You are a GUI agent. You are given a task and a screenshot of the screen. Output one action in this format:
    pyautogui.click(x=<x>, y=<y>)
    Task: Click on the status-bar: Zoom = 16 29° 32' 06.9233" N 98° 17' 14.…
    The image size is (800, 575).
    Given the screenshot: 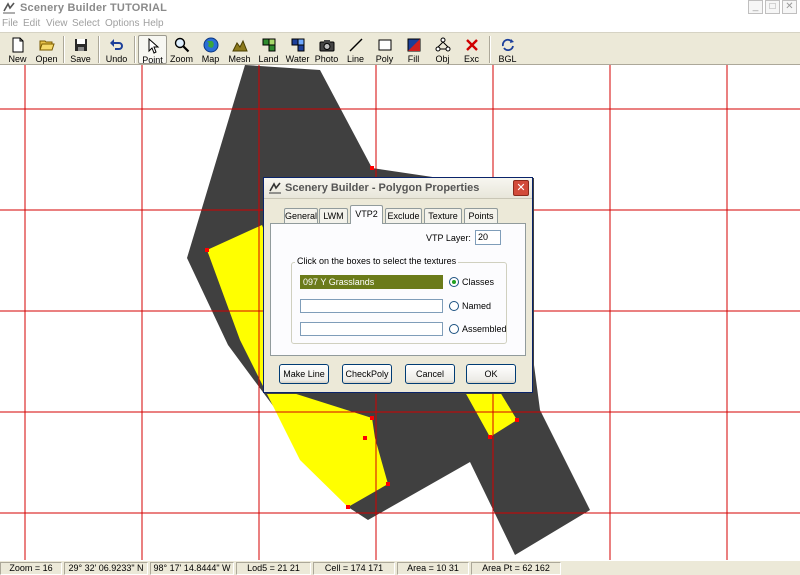 What is the action you would take?
    pyautogui.click(x=400, y=567)
    